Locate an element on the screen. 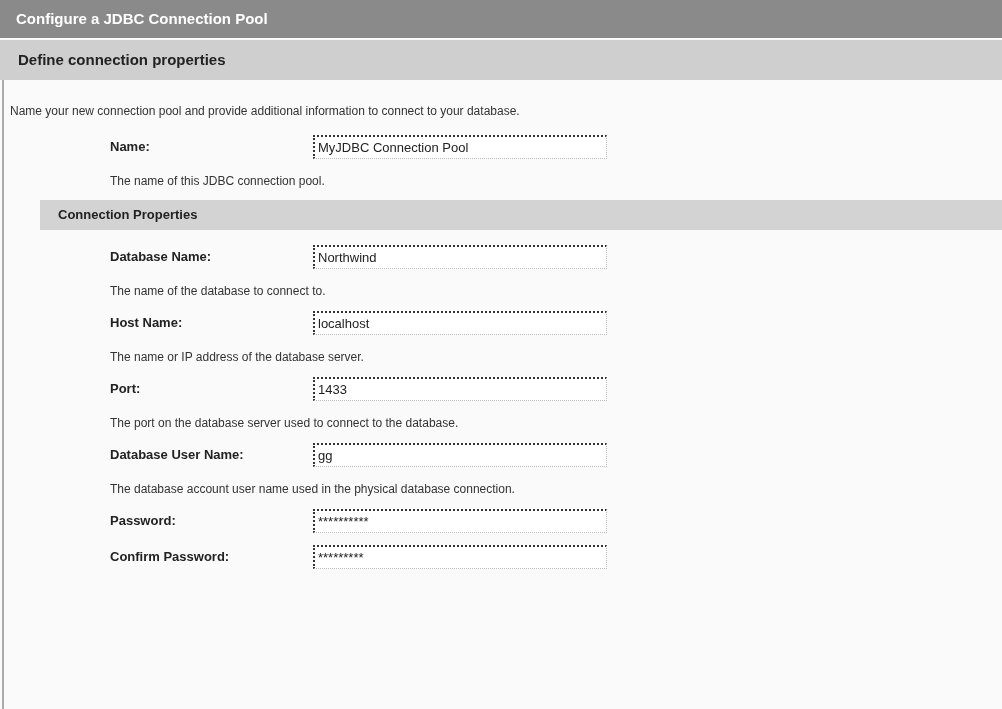 This screenshot has height=709, width=1002. field-label: Password: is located at coordinates (143, 521).